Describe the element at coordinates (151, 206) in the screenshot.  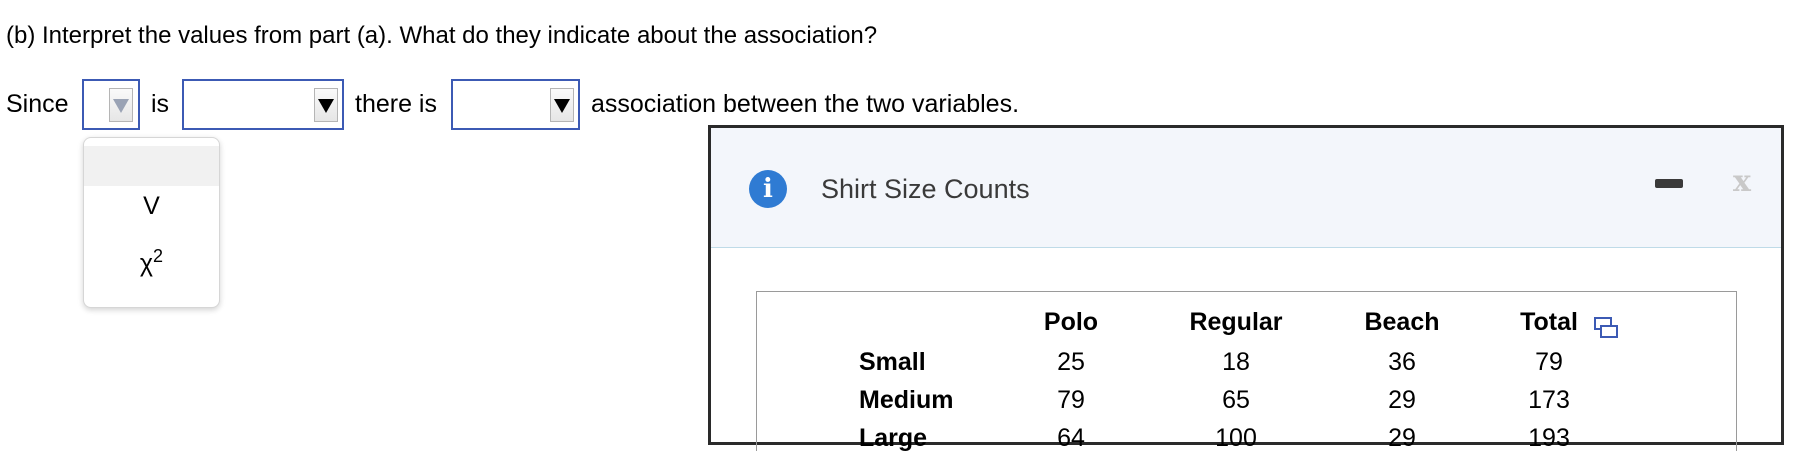
I see `option-v: V` at that location.